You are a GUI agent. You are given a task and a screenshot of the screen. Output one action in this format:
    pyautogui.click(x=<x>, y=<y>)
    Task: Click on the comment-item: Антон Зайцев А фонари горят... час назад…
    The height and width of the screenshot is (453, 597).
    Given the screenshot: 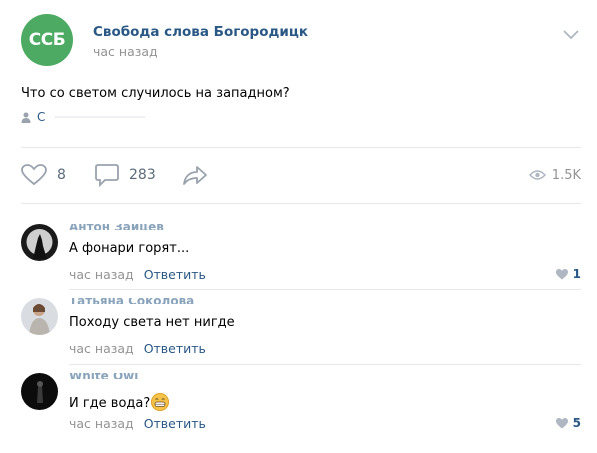 What is the action you would take?
    pyautogui.click(x=301, y=254)
    